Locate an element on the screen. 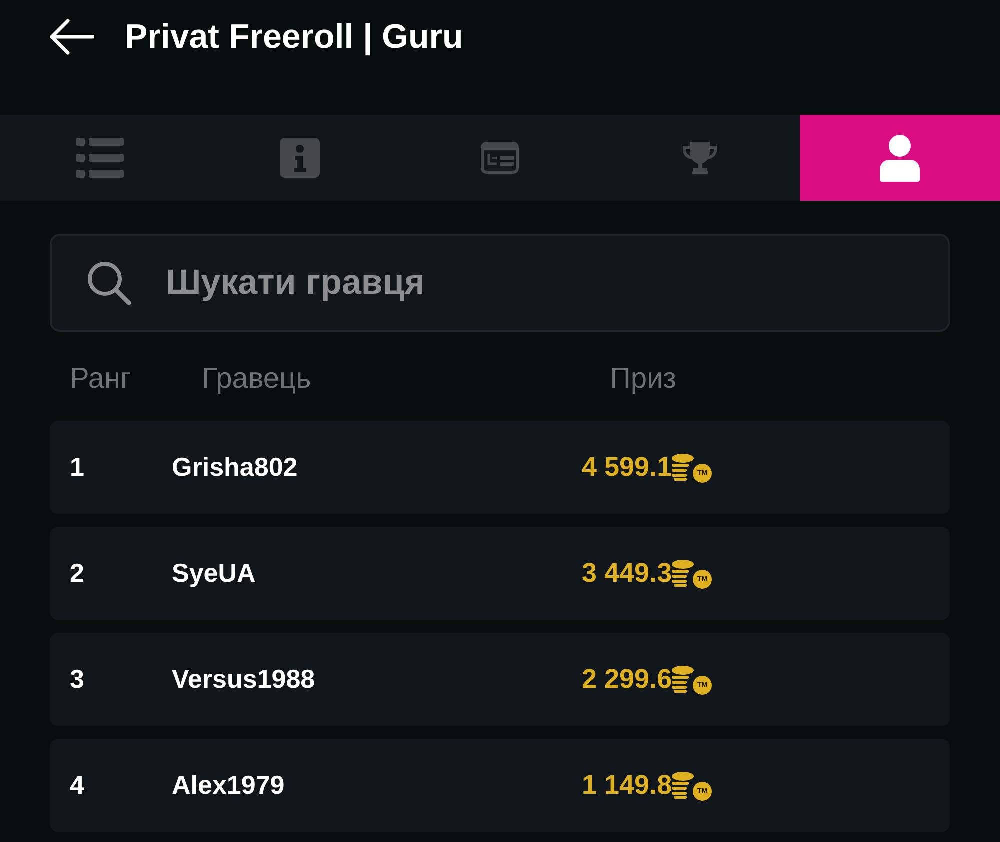 Image resolution: width=1000 pixels, height=842 pixels. player-name: Versus1988 is located at coordinates (244, 679).